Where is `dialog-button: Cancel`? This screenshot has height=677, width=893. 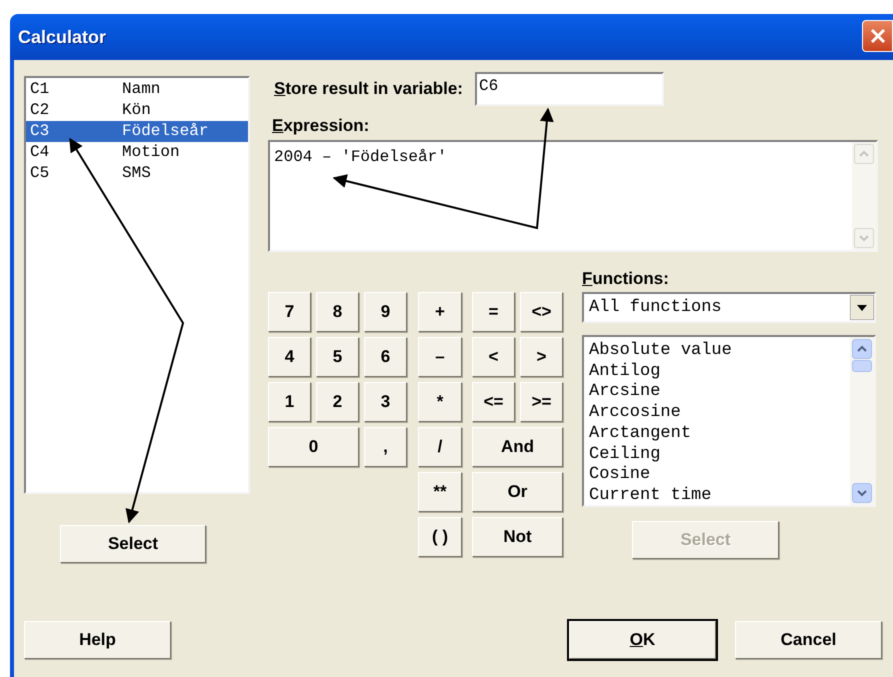
dialog-button: Cancel is located at coordinates (808, 640).